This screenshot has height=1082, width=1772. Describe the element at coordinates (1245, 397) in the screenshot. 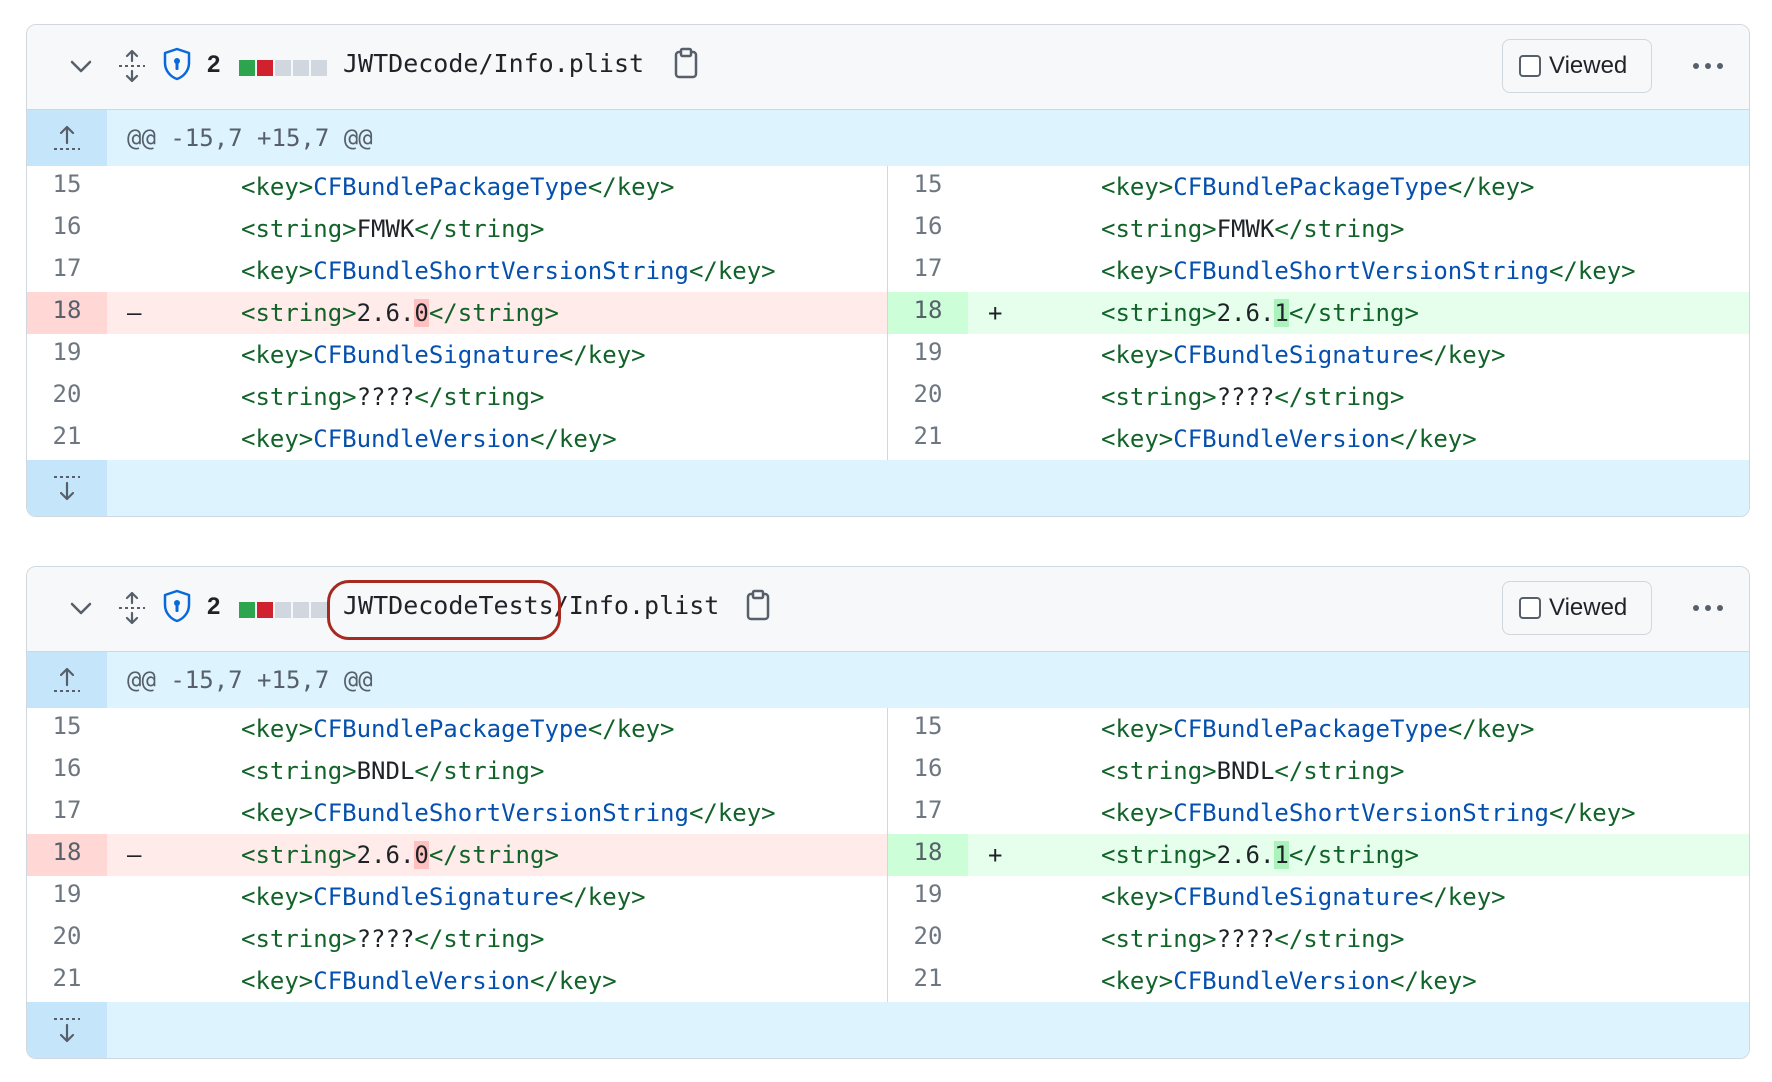

I see `code-token: ????` at that location.